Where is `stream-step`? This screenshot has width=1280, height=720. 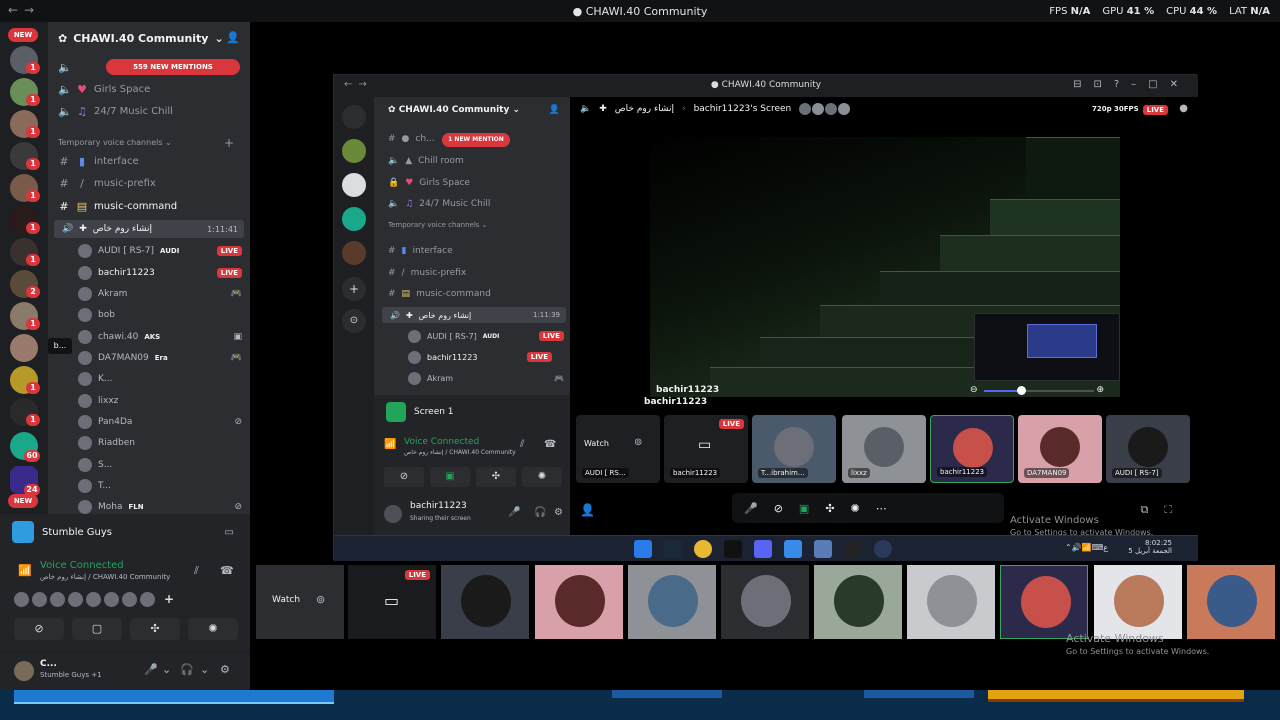 stream-step is located at coordinates (1030, 253).